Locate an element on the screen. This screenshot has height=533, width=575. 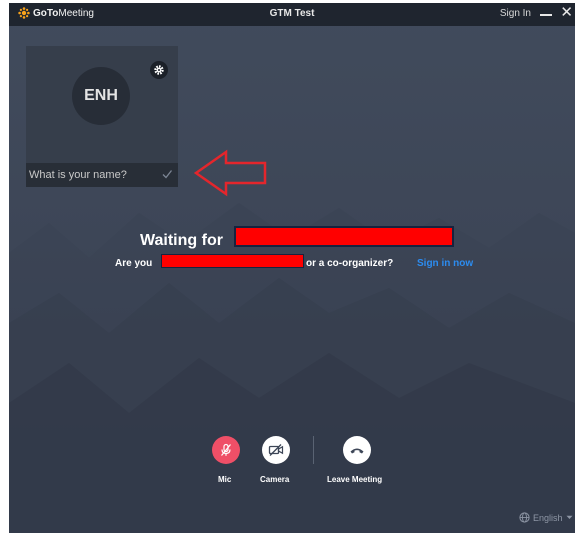
organizer-question-prefix: Are you is located at coordinates (134, 263).